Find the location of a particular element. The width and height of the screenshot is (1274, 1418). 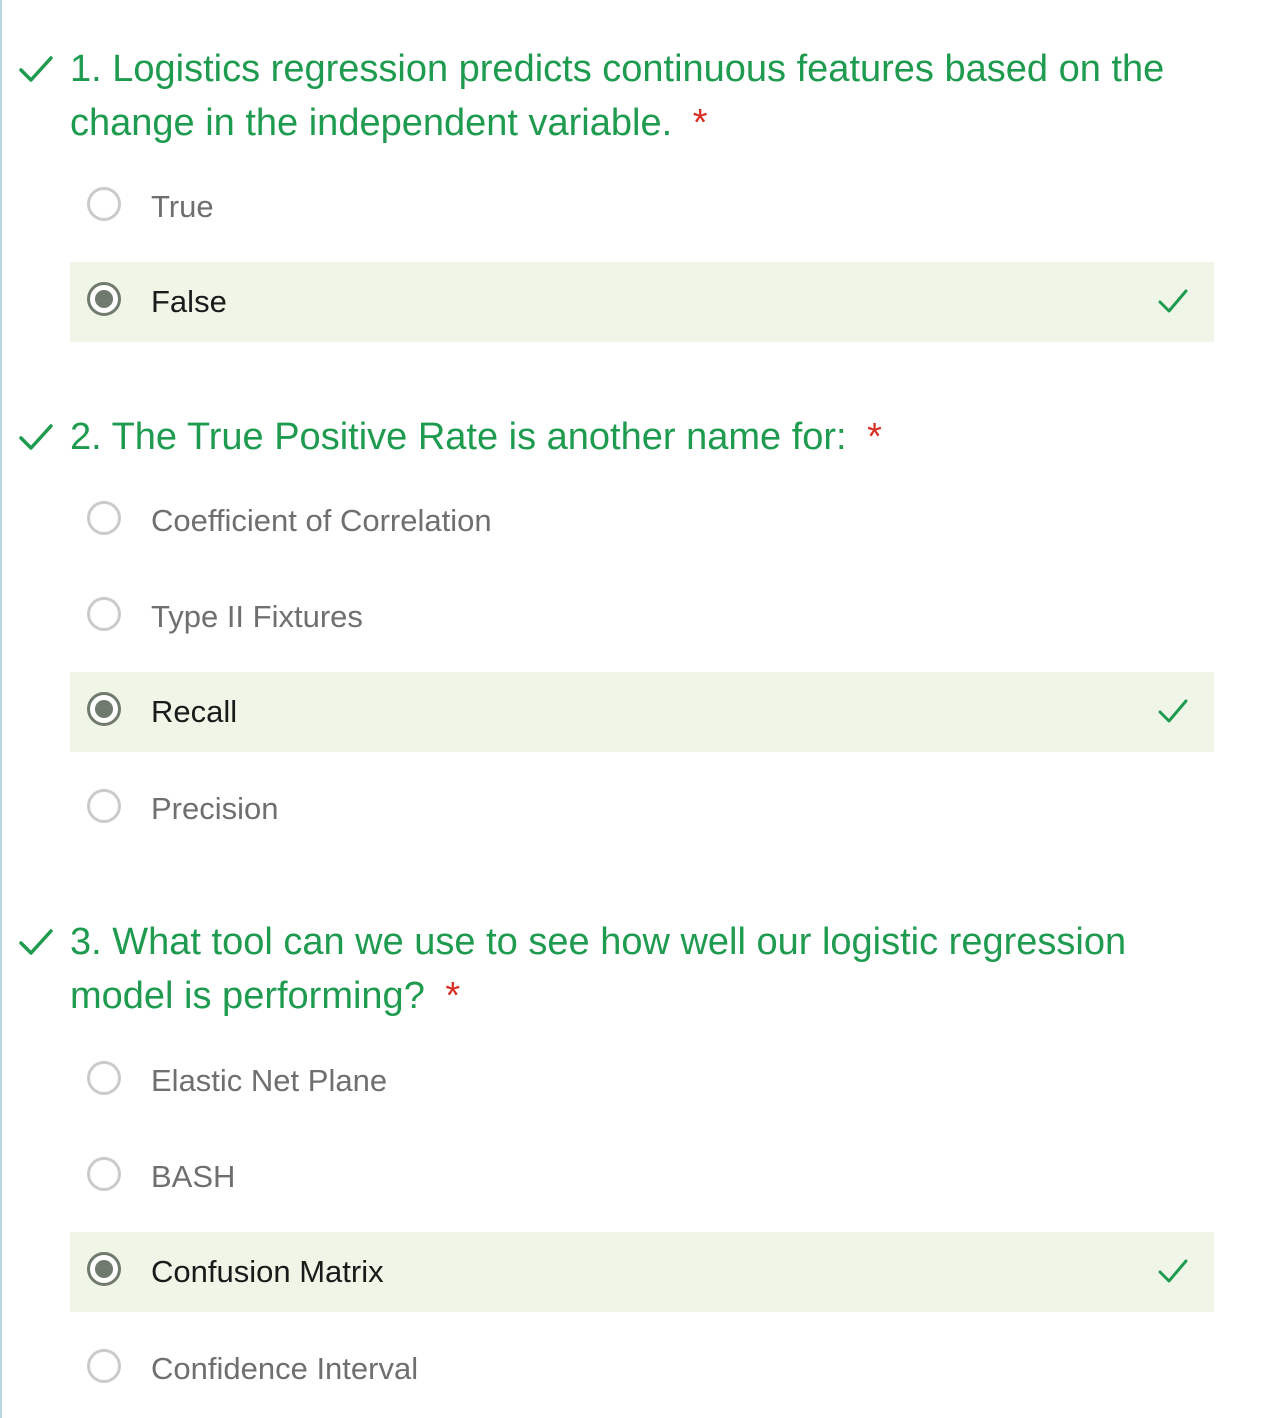

question-number: 3. is located at coordinates (86, 942).